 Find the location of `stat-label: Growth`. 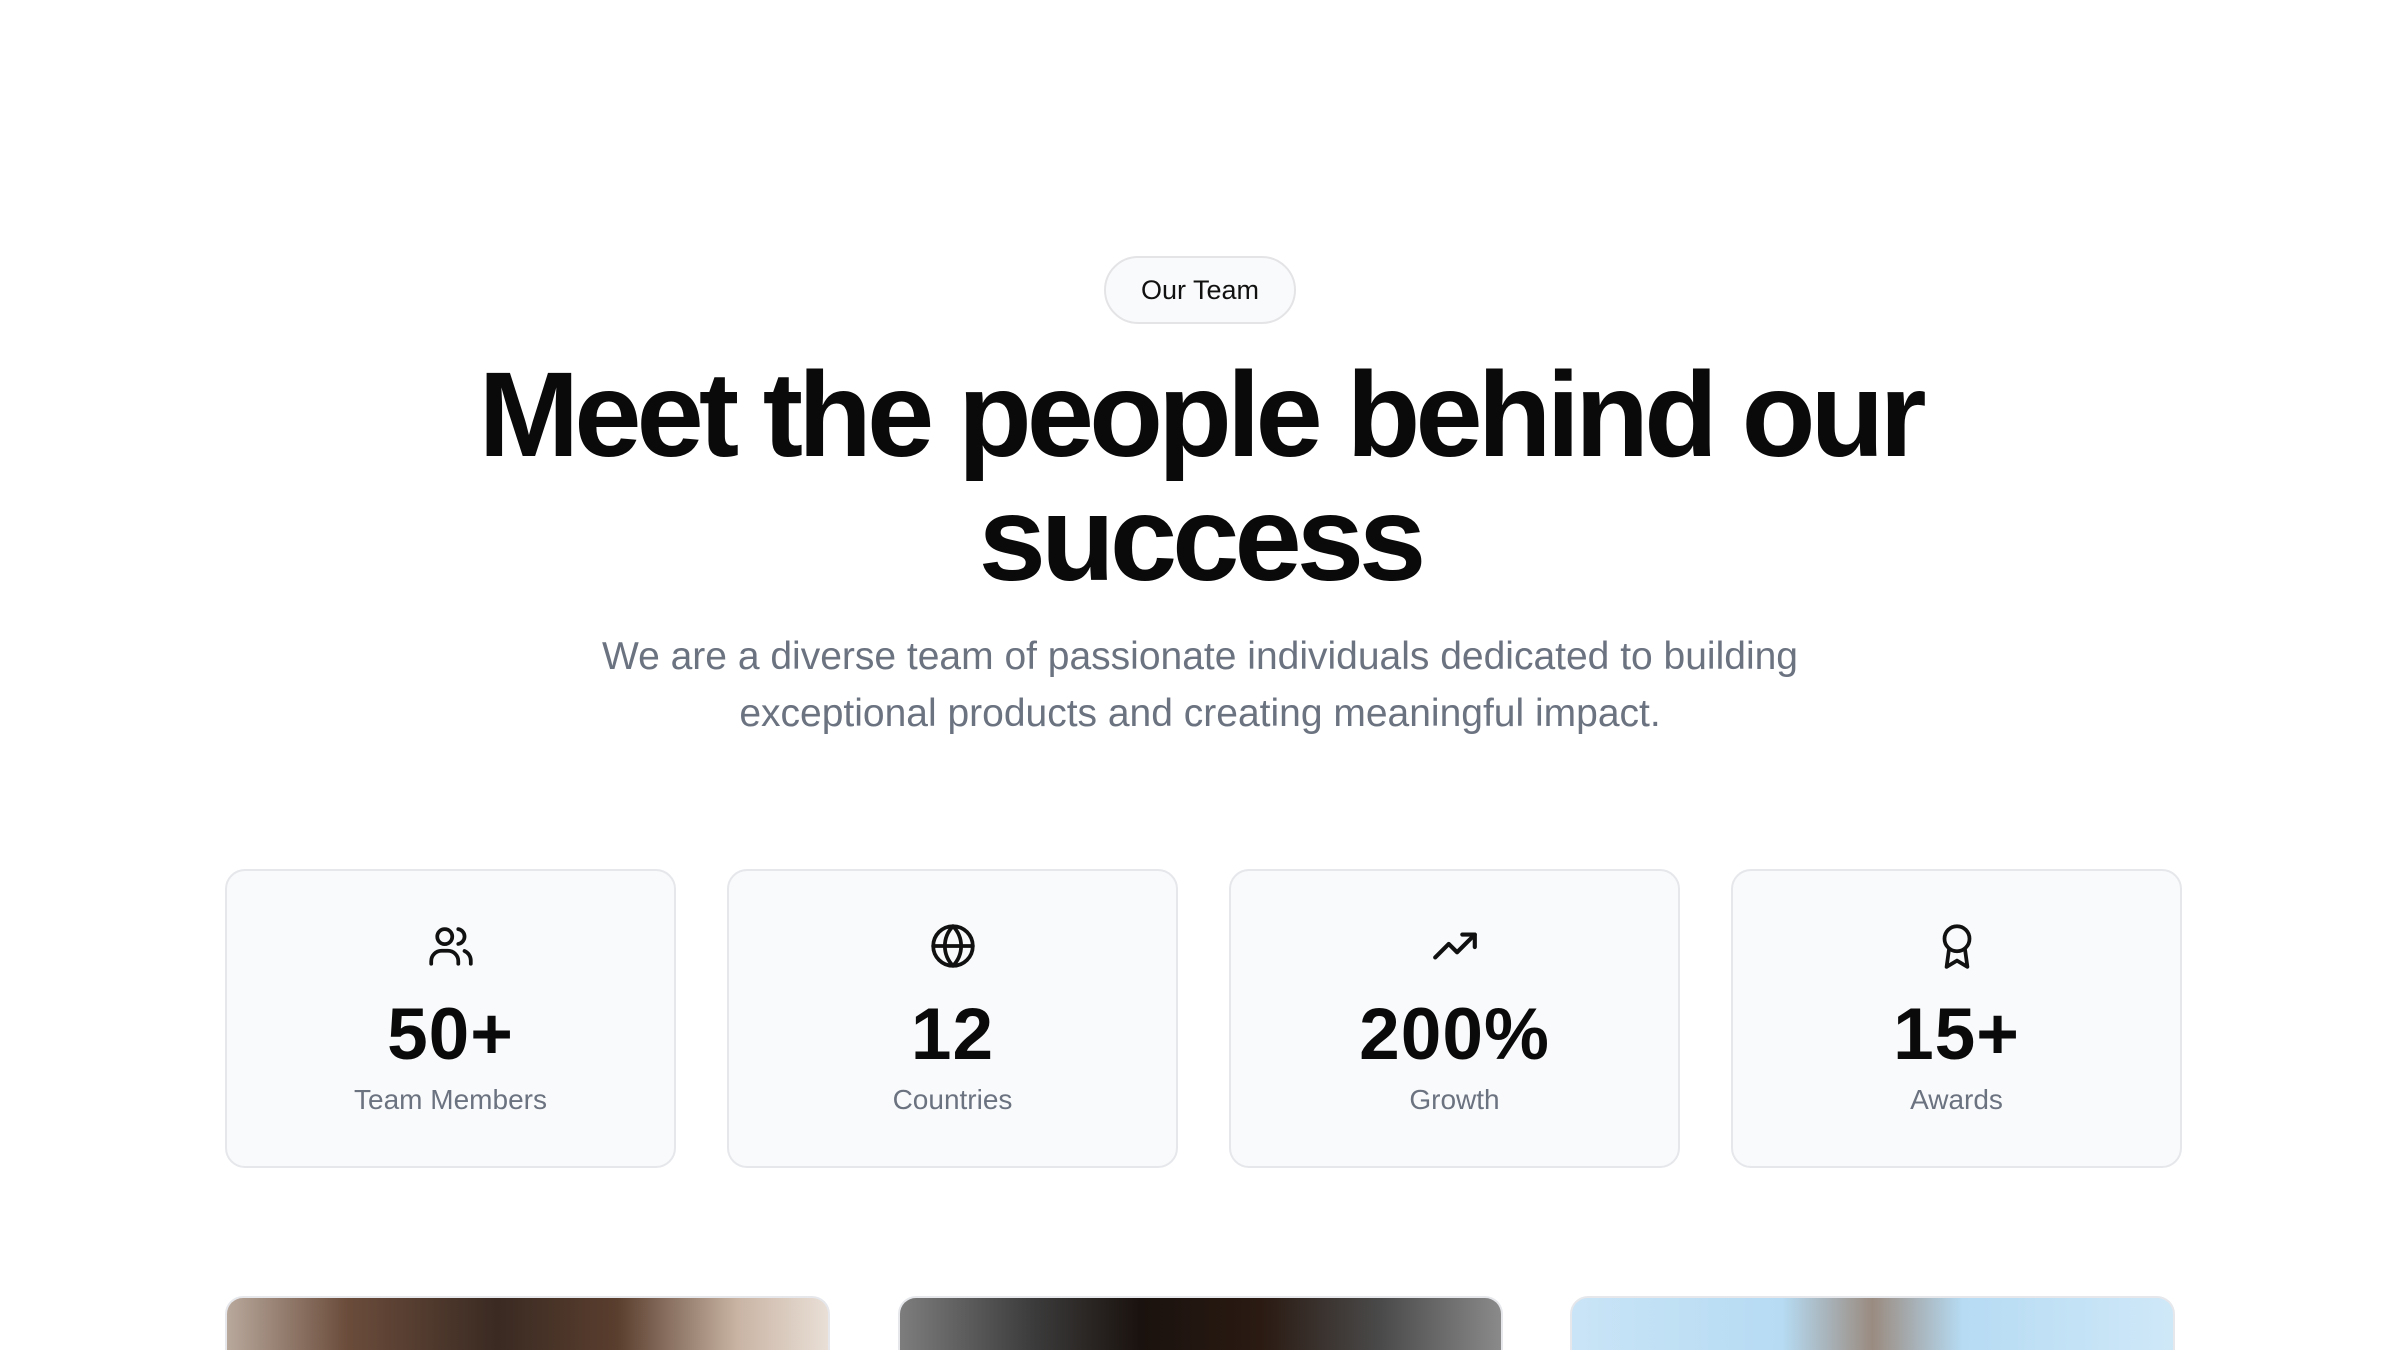

stat-label: Growth is located at coordinates (1454, 1099).